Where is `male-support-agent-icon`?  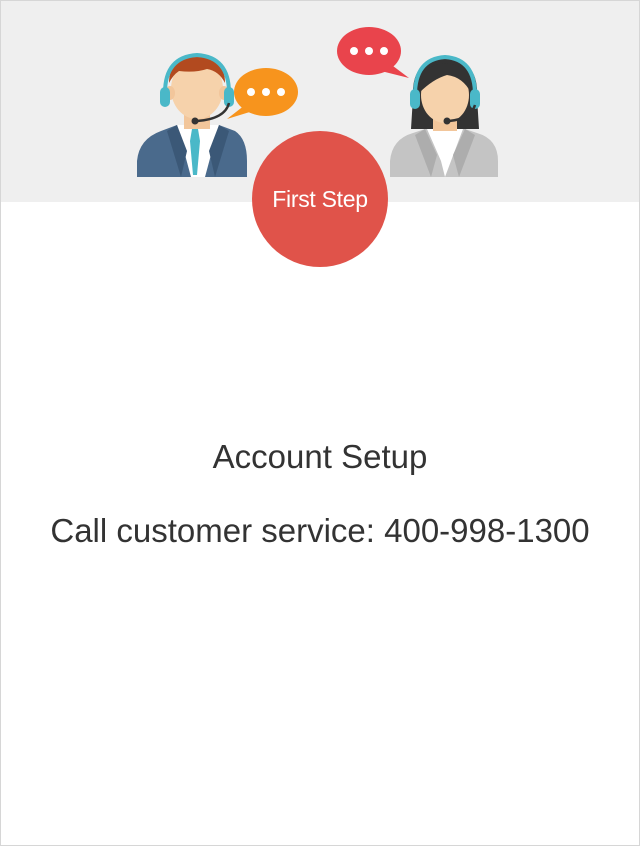 male-support-agent-icon is located at coordinates (192, 114).